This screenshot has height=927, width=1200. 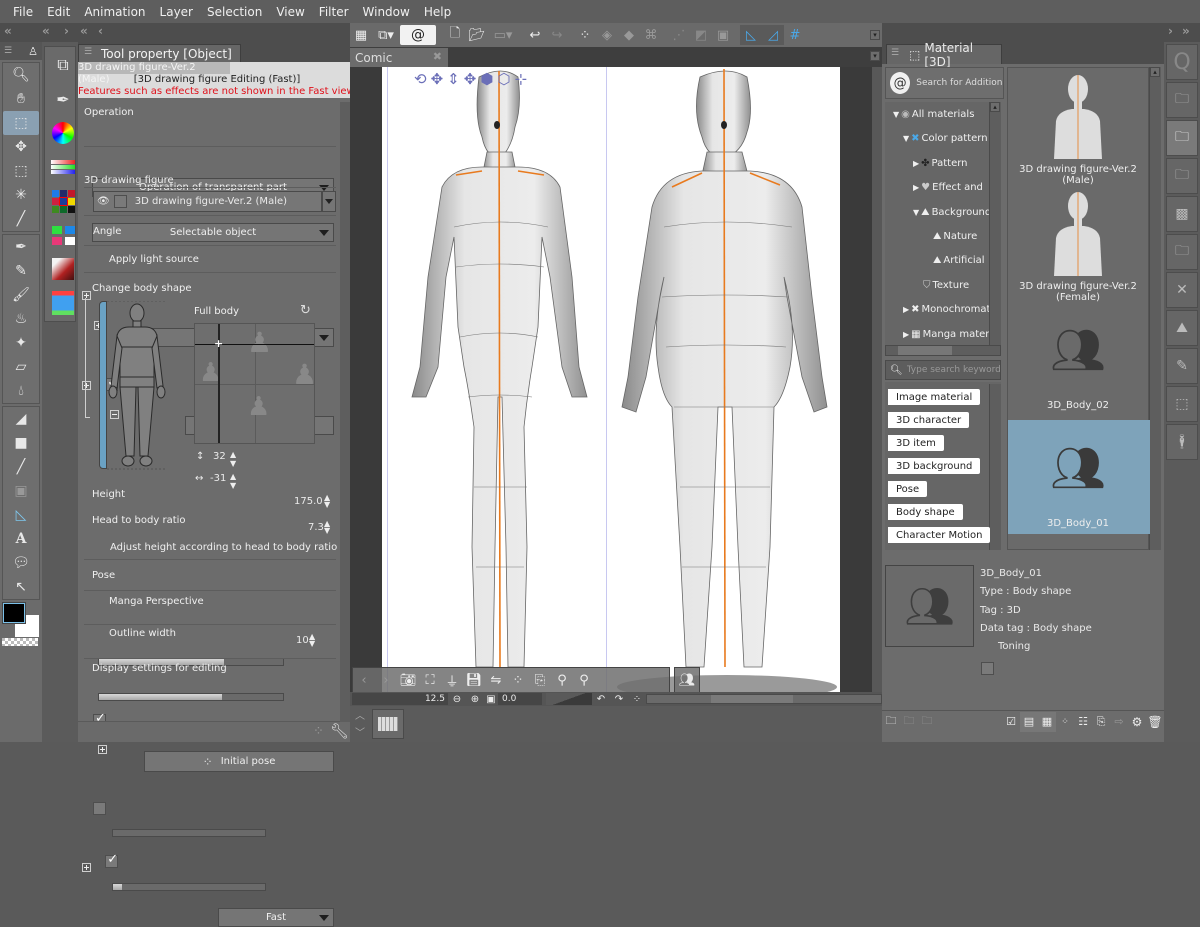 What do you see at coordinates (418, 35) in the screenshot?
I see `clip-studio-assets-icon: @` at bounding box center [418, 35].